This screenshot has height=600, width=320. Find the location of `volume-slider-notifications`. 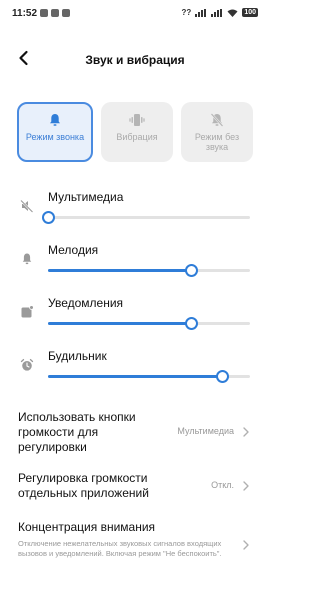

volume-slider-notifications is located at coordinates (149, 323).